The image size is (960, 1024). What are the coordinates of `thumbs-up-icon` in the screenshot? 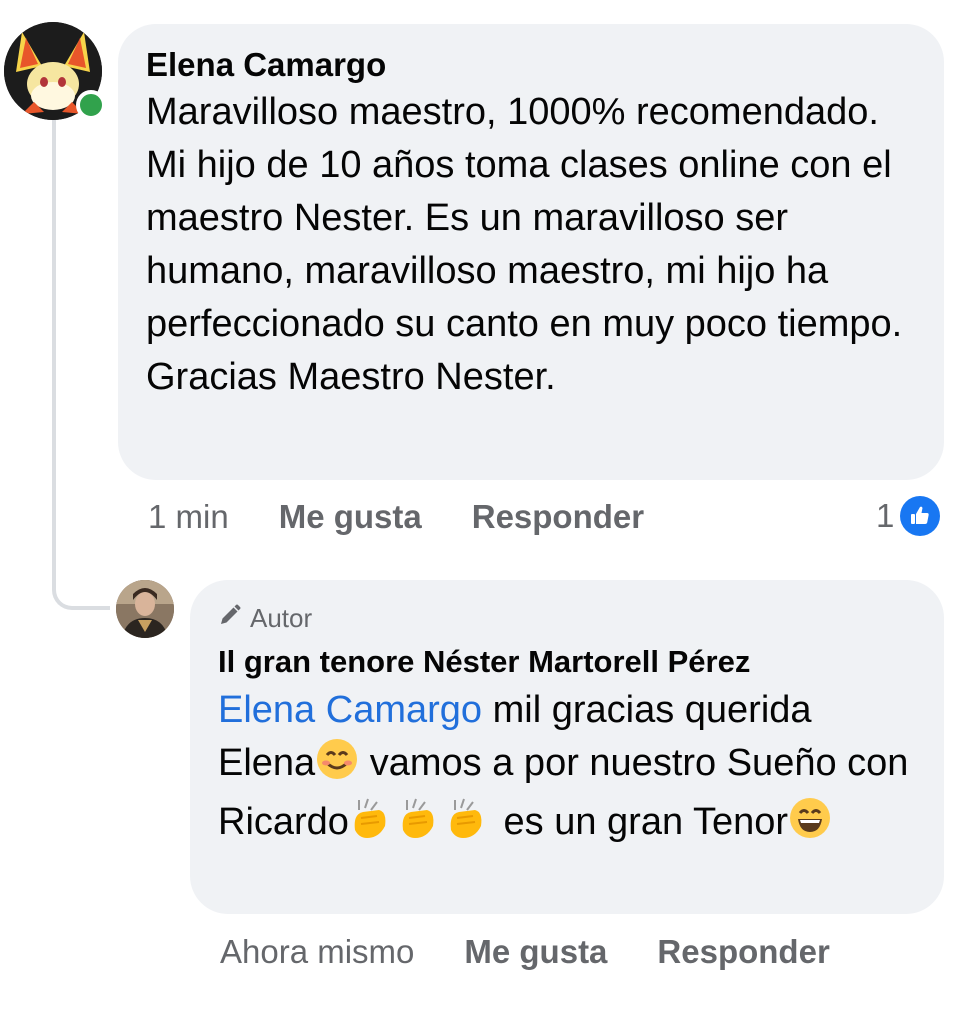 It's located at (920, 516).